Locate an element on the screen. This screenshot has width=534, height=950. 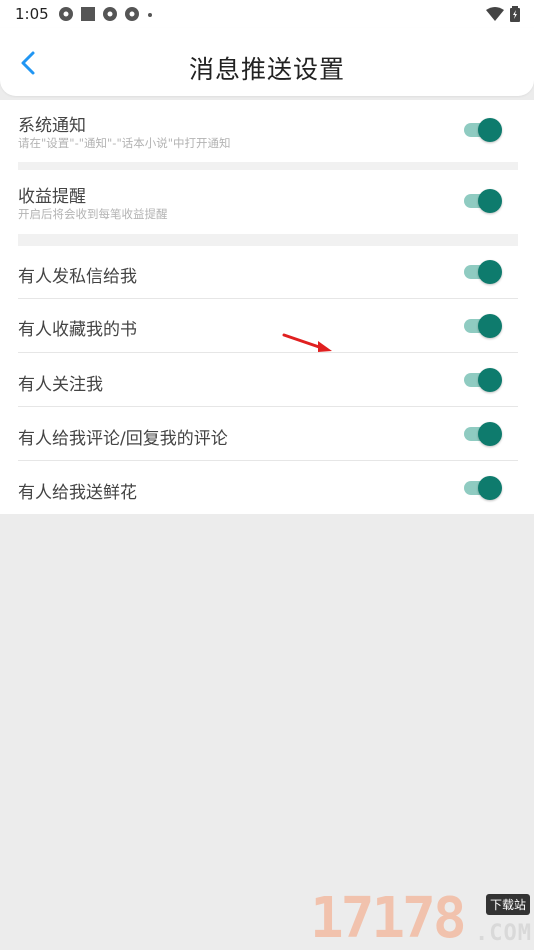
status-time: 1:05 is located at coordinates (32, 14).